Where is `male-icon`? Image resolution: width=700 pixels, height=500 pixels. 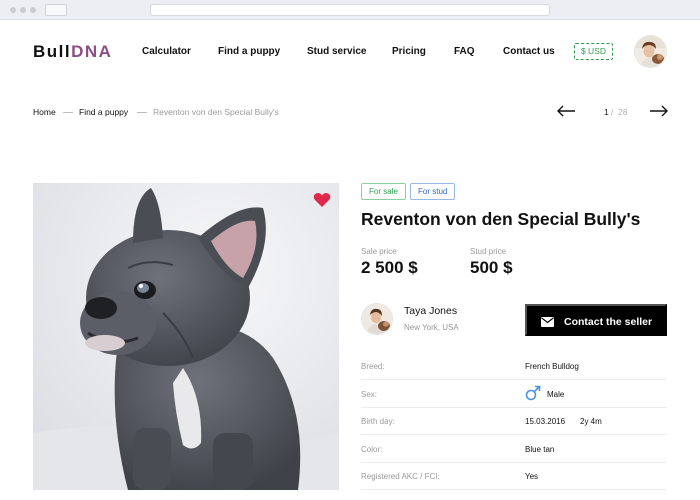 male-icon is located at coordinates (533, 393).